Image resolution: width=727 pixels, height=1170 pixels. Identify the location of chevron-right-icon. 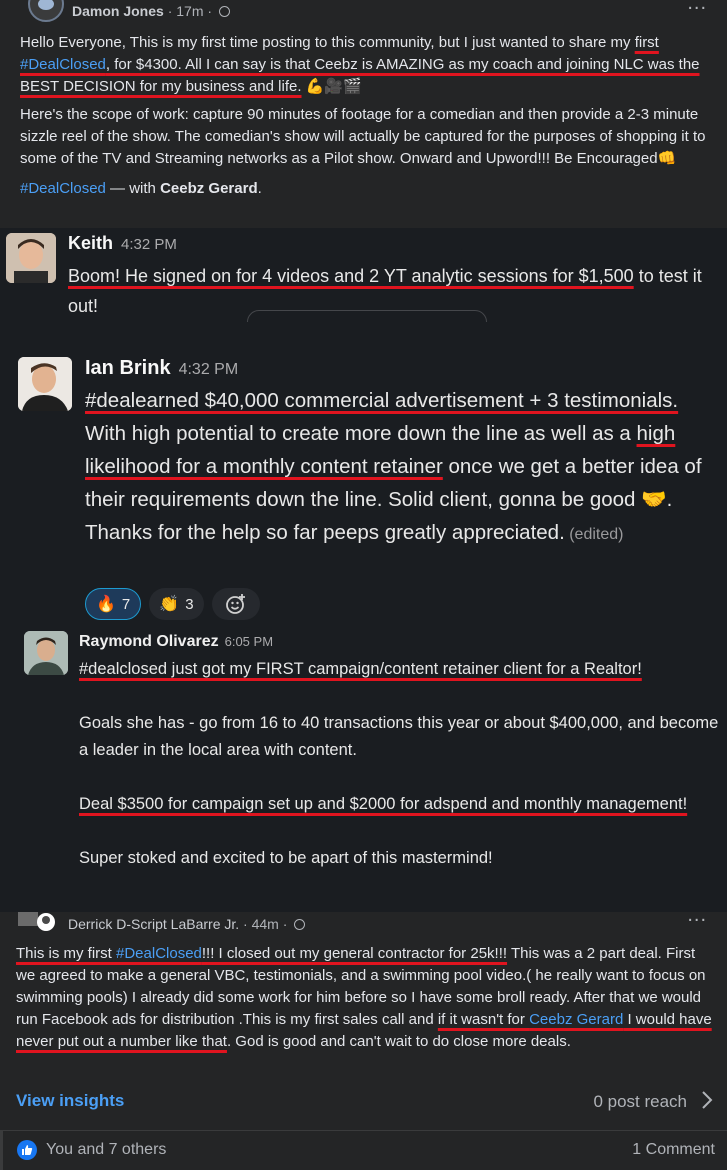
(707, 1100).